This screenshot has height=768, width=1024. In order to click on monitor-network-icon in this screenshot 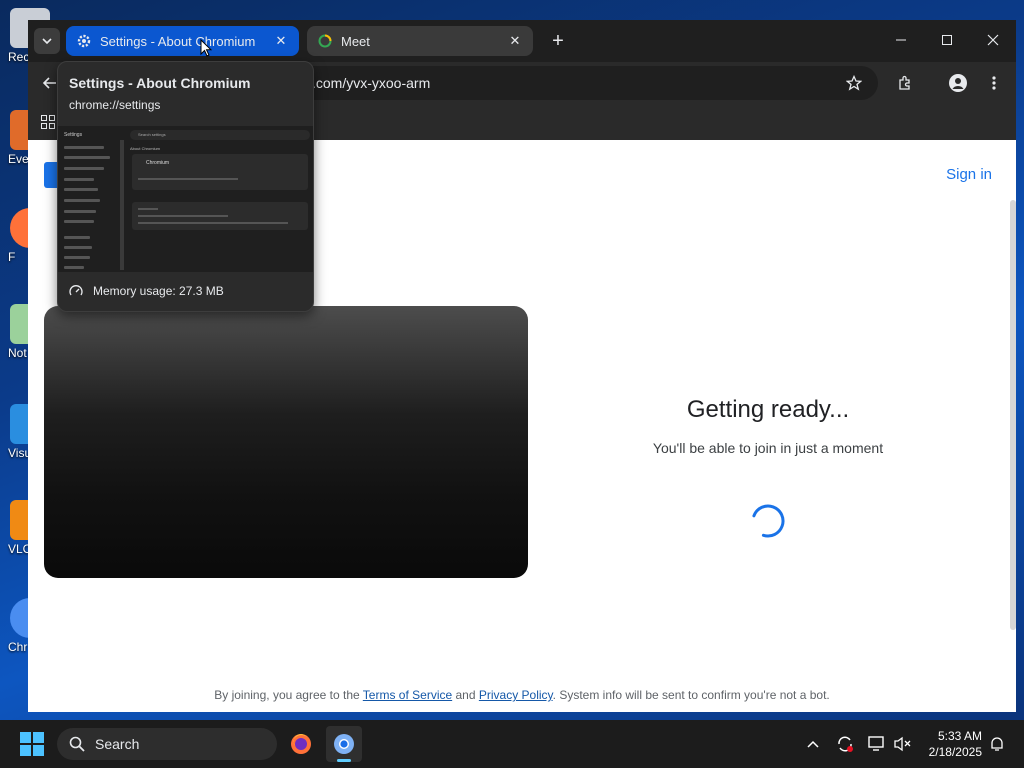, I will do `click(876, 743)`.